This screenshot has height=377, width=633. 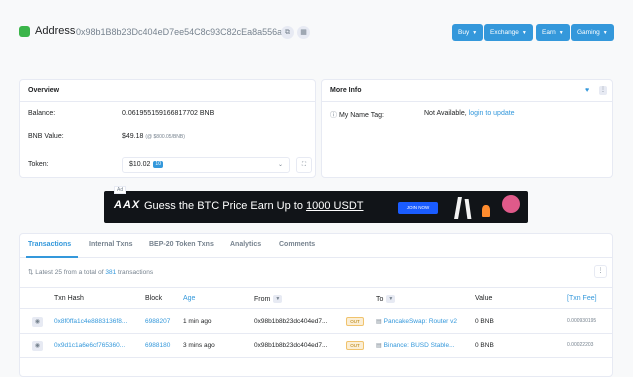 I want to click on page-title: Address, so click(x=55, y=31).